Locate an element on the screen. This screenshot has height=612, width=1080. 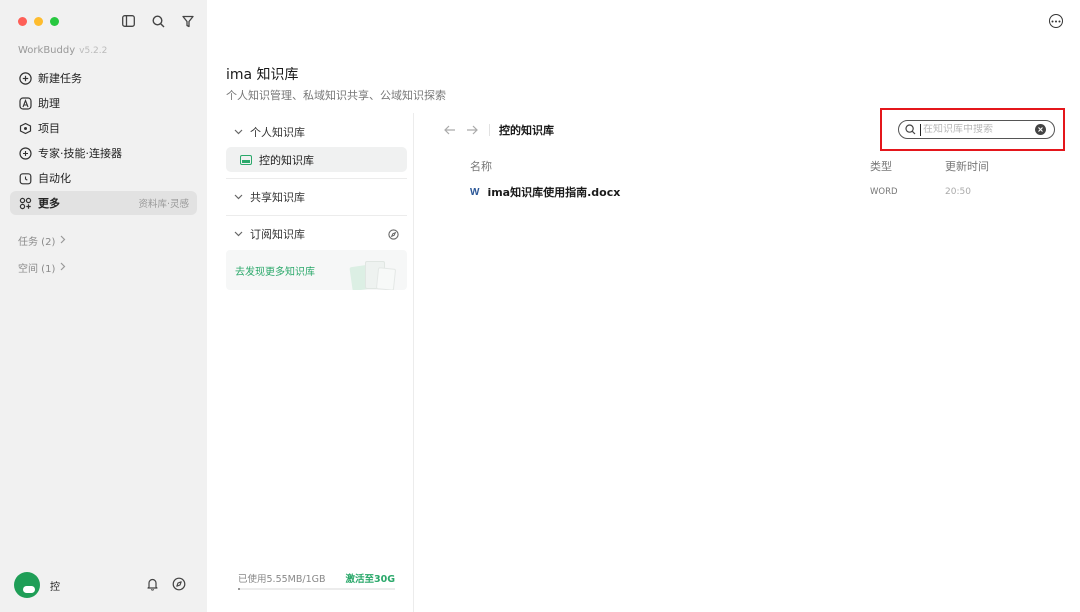
file-updated-time: 20:50 is located at coordinates (958, 192).